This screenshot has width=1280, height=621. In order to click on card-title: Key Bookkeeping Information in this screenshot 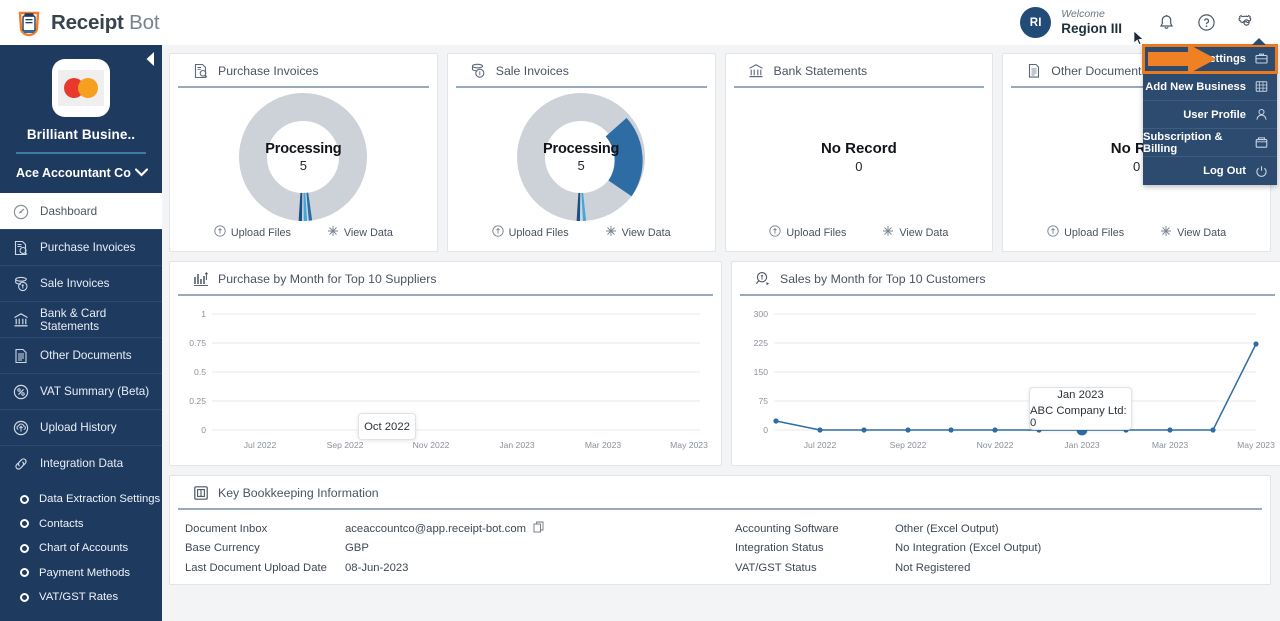, I will do `click(298, 492)`.